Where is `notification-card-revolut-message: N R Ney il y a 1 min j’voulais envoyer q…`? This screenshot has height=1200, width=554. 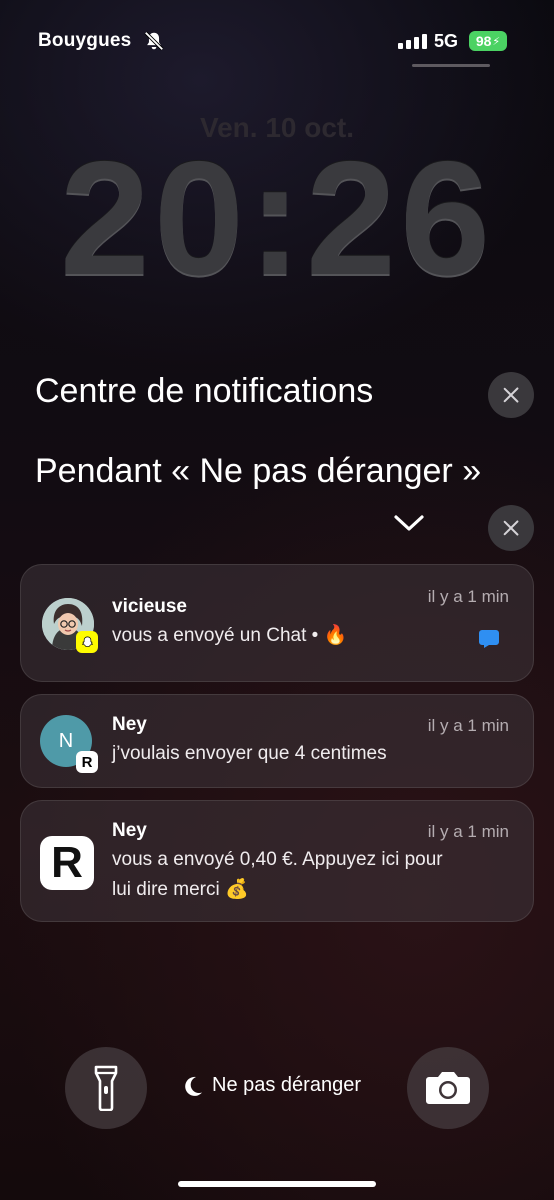 notification-card-revolut-message: N R Ney il y a 1 min j’voulais envoyer q… is located at coordinates (277, 741).